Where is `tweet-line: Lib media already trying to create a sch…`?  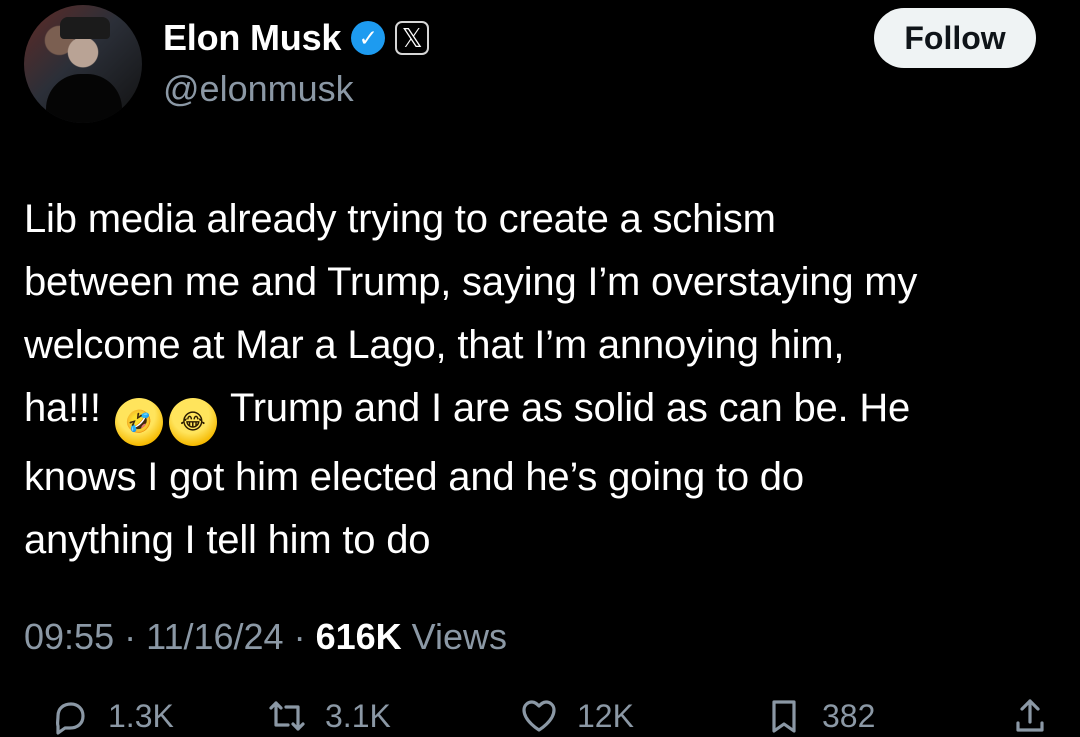
tweet-line: Lib media already trying to create a sch… is located at coordinates (400, 219).